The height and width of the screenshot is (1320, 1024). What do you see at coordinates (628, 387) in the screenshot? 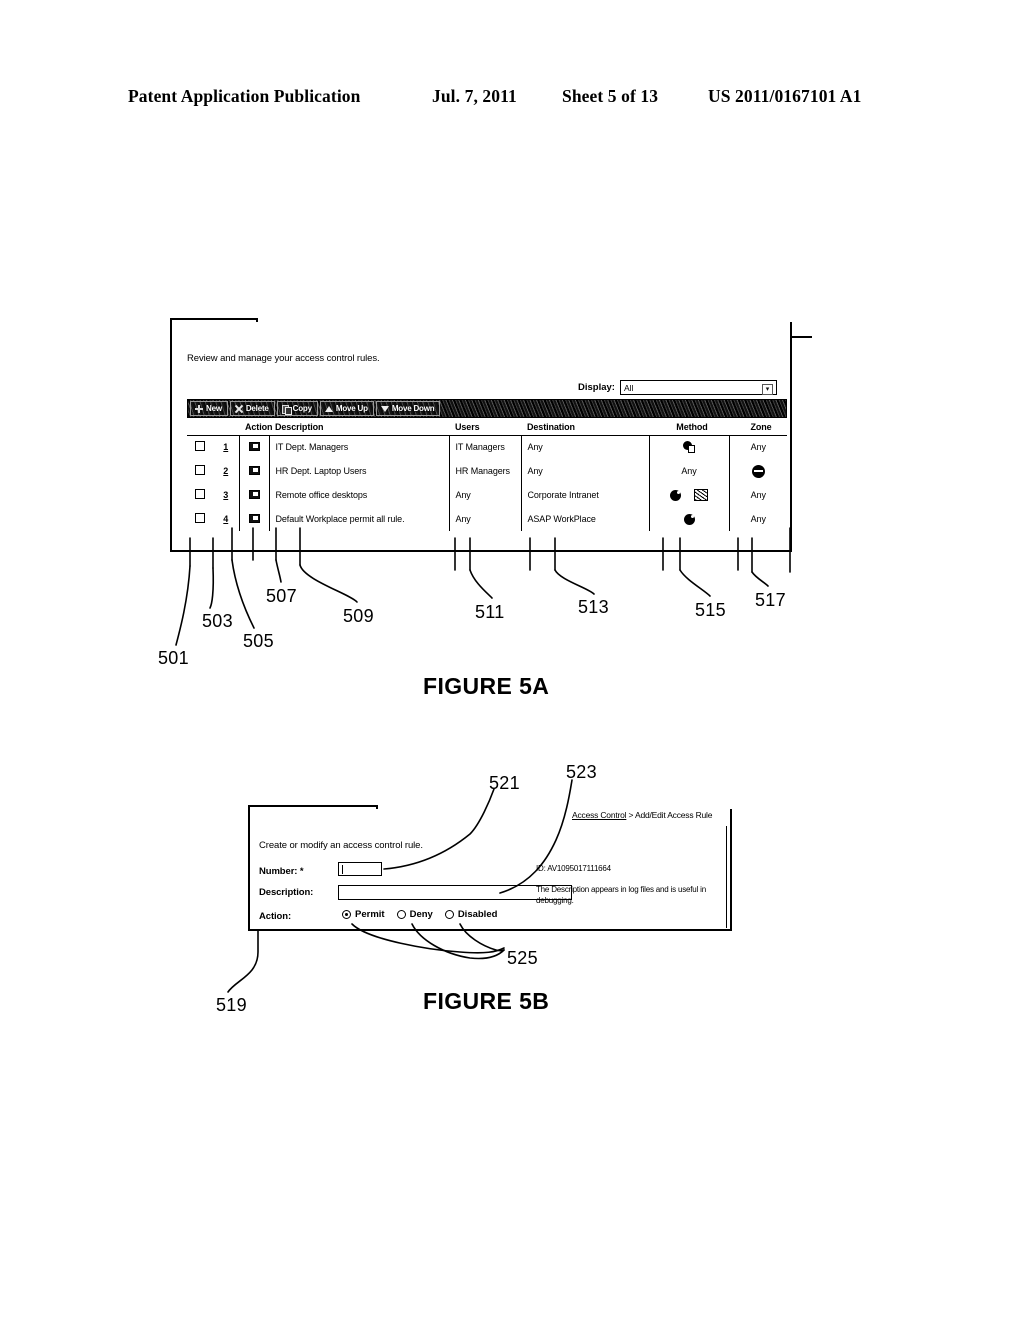
I see `display-select-value: All` at bounding box center [628, 387].